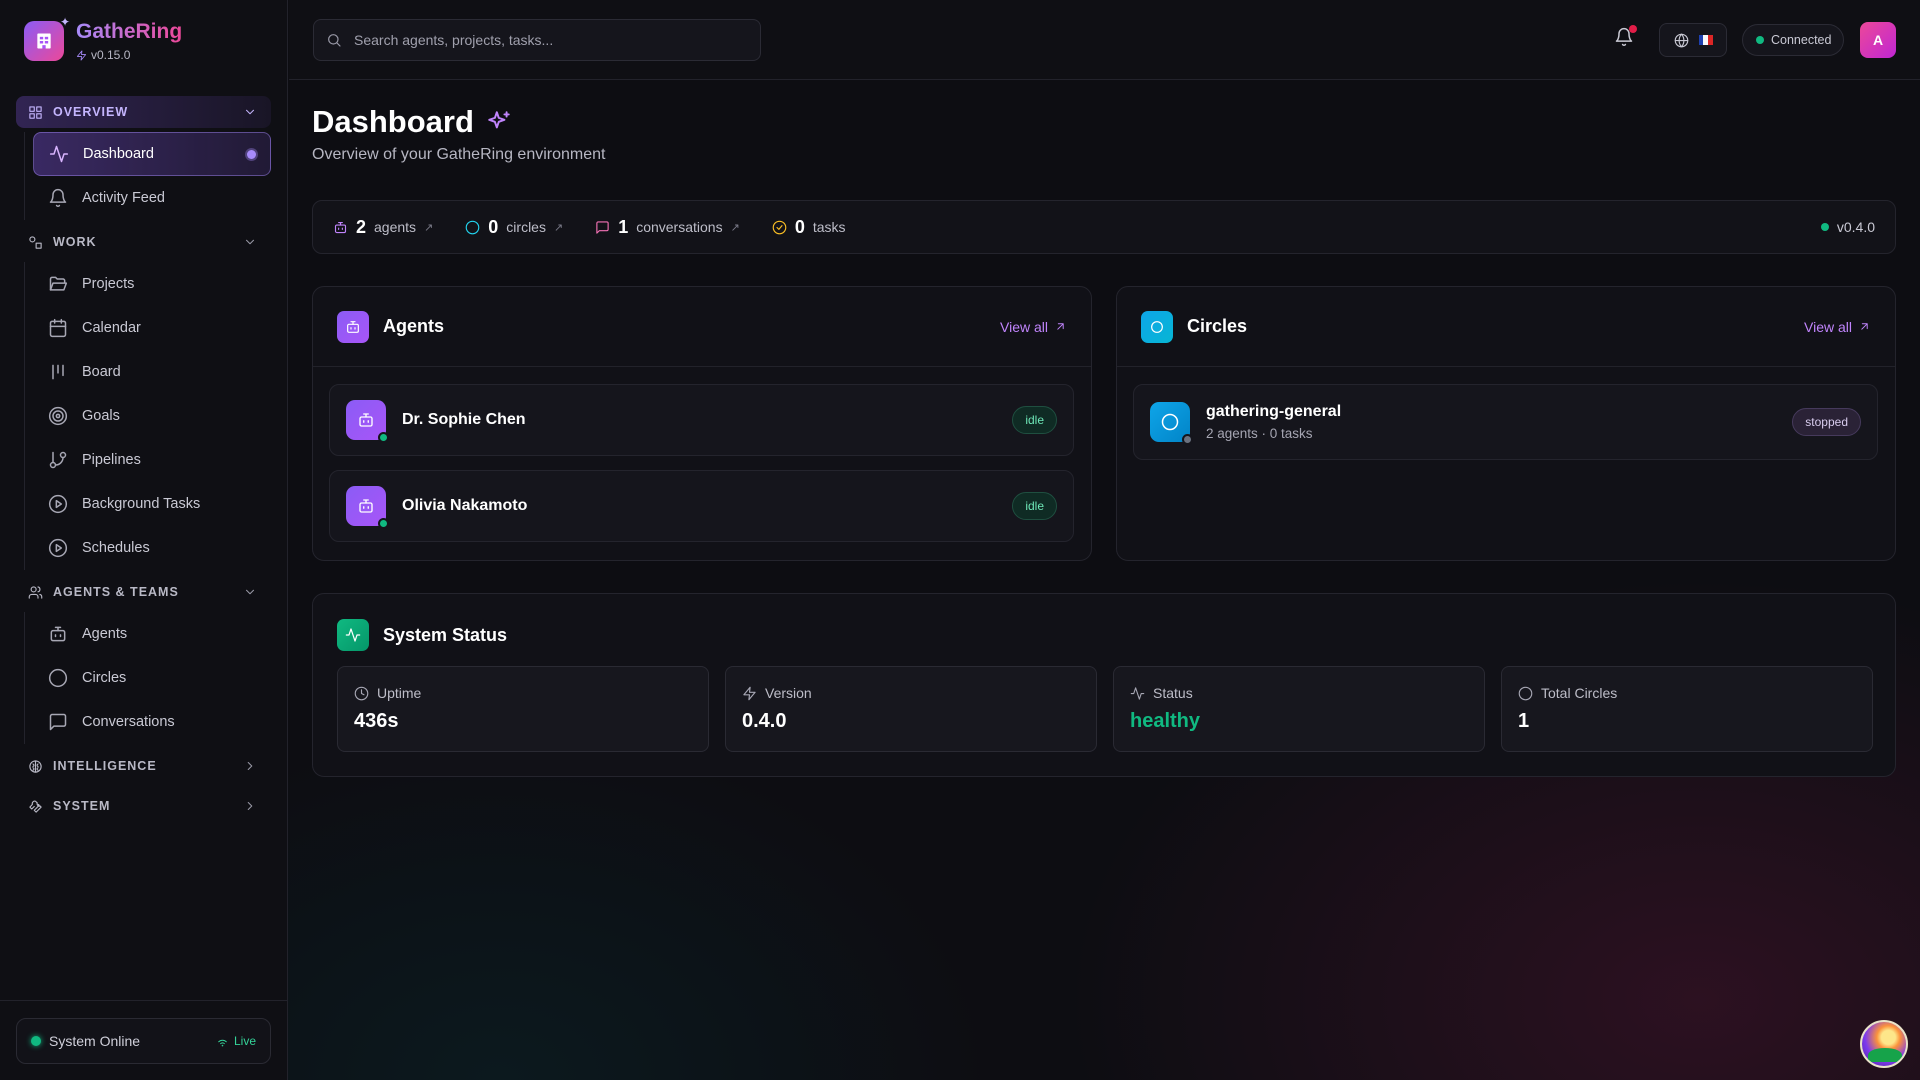 This screenshot has height=1080, width=1920. I want to click on sidebar-item-dashboard: Dashboard, so click(152, 154).